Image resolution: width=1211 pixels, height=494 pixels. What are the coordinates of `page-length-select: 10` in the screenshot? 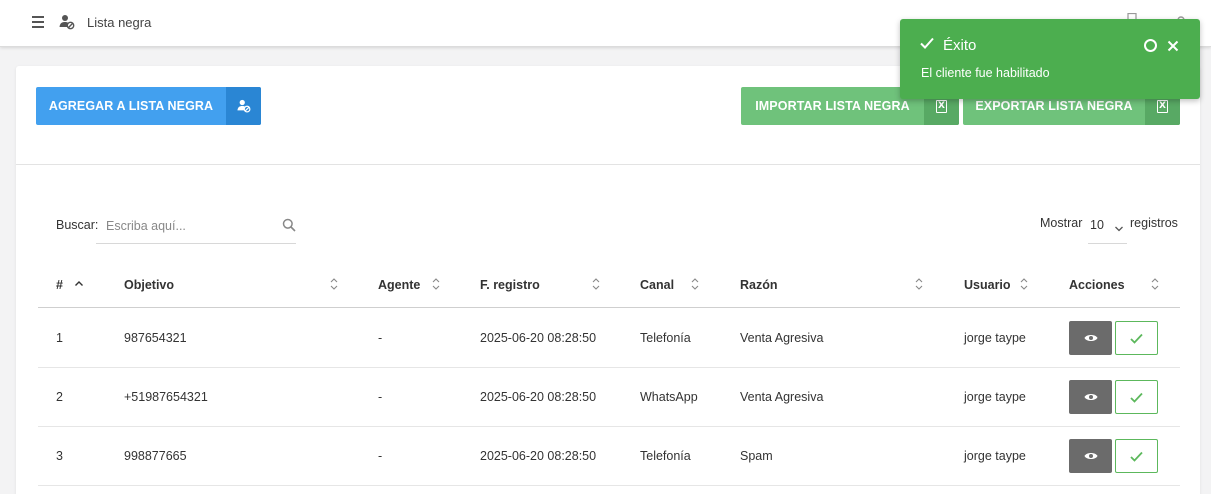 It's located at (1107, 227).